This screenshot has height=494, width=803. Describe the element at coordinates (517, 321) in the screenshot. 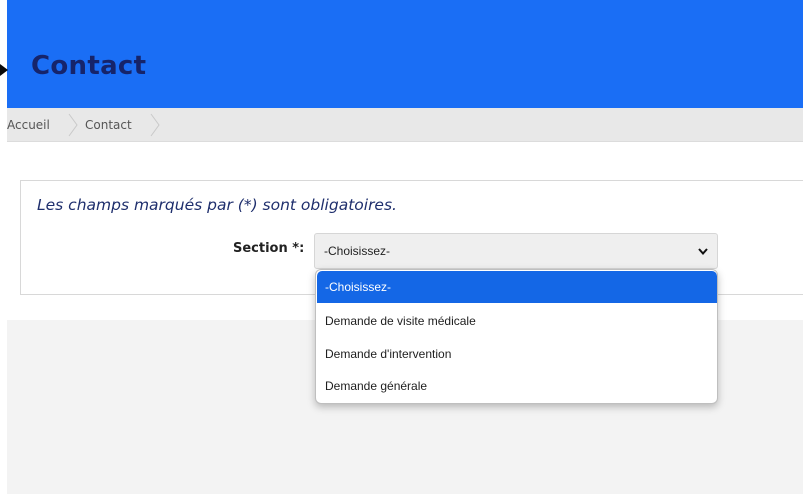

I see `section-option-medical-visit: Demande de visite médicale` at that location.